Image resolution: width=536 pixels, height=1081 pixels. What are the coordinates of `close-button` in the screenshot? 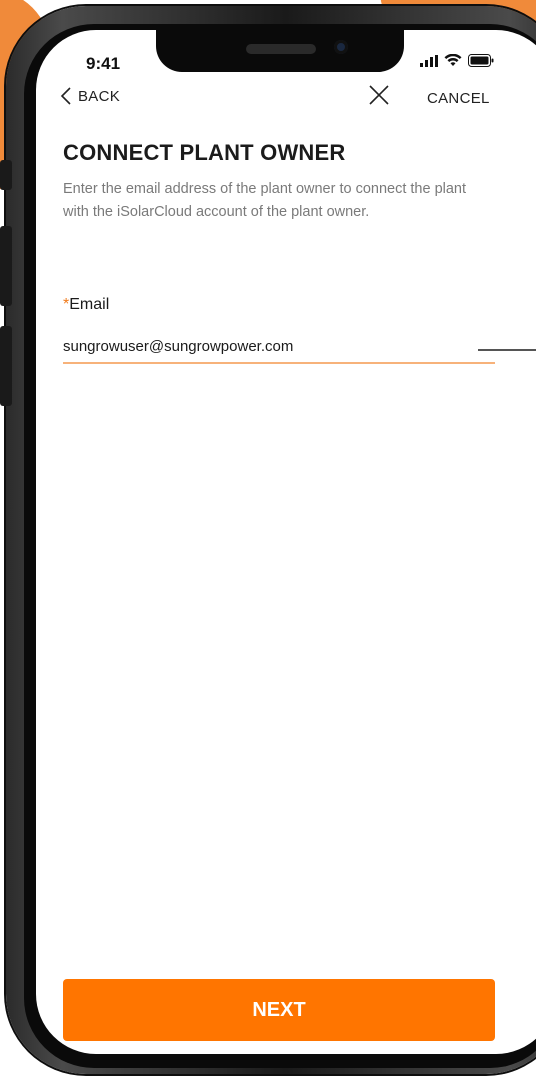 It's located at (379, 95).